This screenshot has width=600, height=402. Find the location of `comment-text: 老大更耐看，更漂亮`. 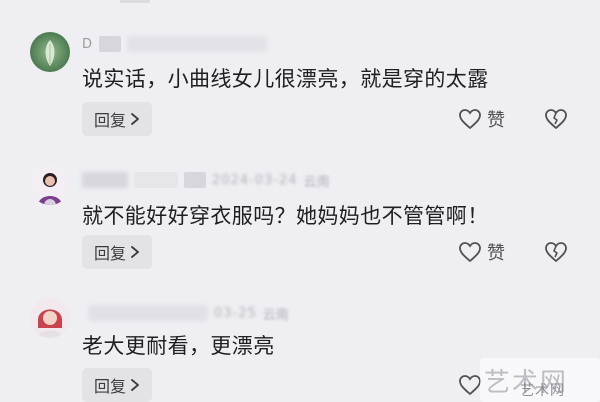

comment-text: 老大更耐看，更漂亮 is located at coordinates (178, 346).